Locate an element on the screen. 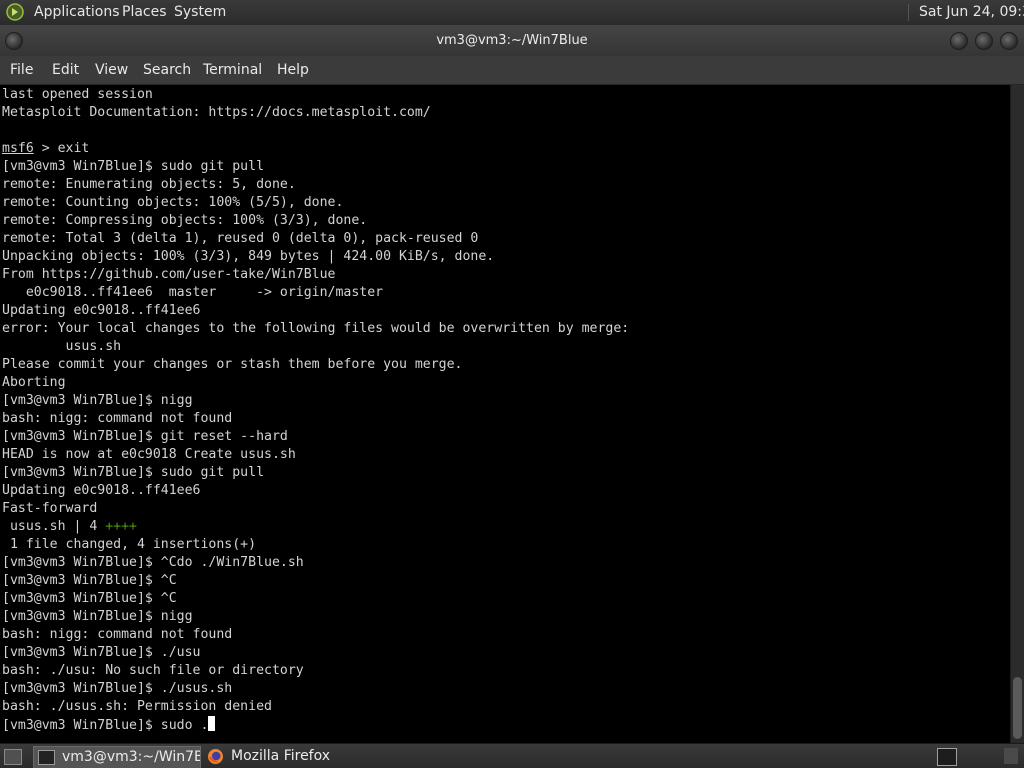 The image size is (1024, 768). window-title: vm3@vm3:~/Win7Blue is located at coordinates (512, 40).